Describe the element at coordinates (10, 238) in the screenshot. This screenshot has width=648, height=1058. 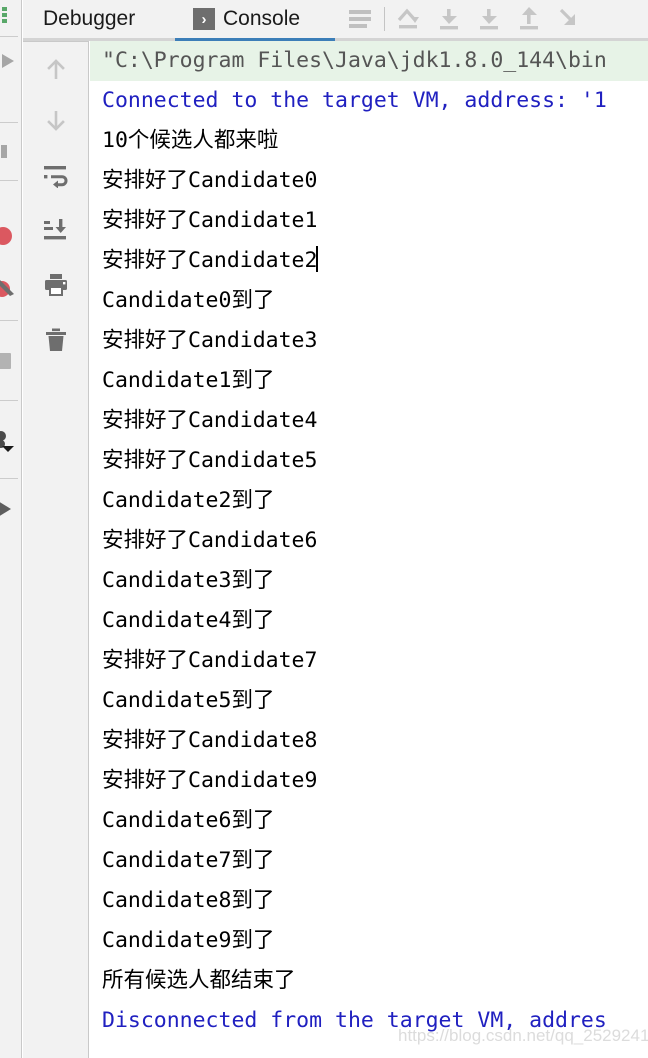
I see `view-breakpoints-icon` at that location.